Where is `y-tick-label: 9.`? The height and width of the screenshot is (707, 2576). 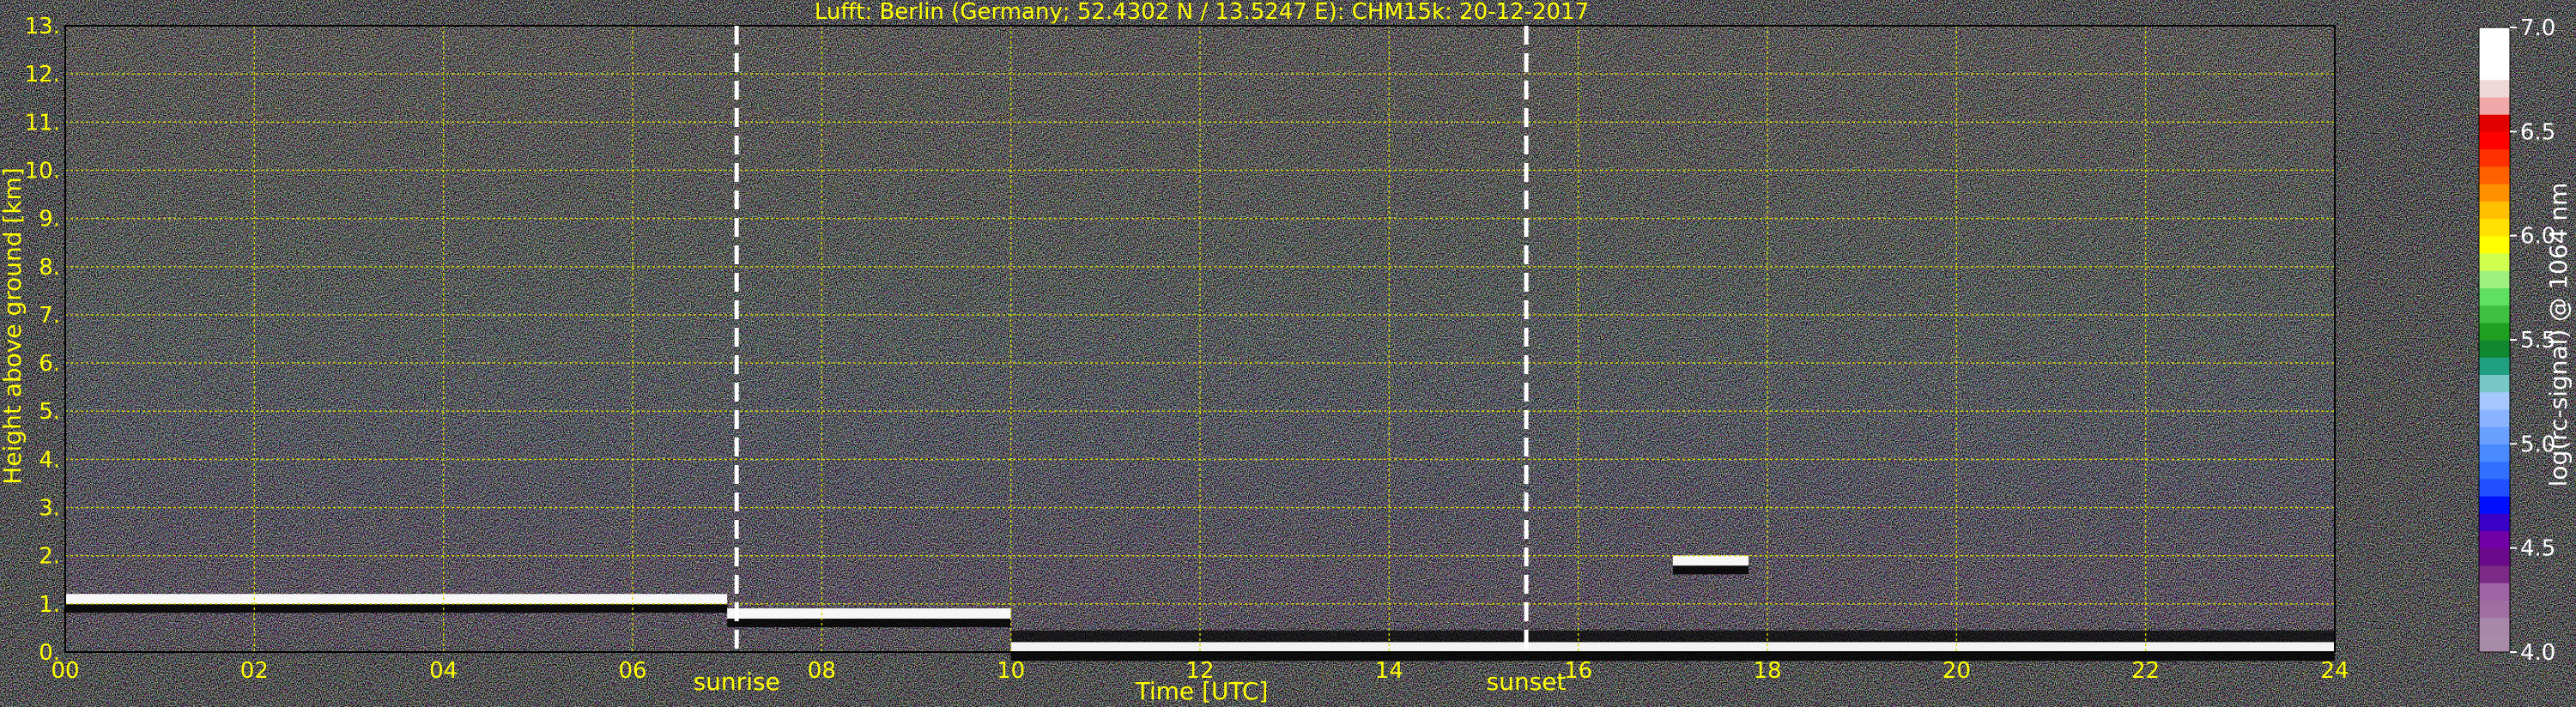 y-tick-label: 9. is located at coordinates (49, 220).